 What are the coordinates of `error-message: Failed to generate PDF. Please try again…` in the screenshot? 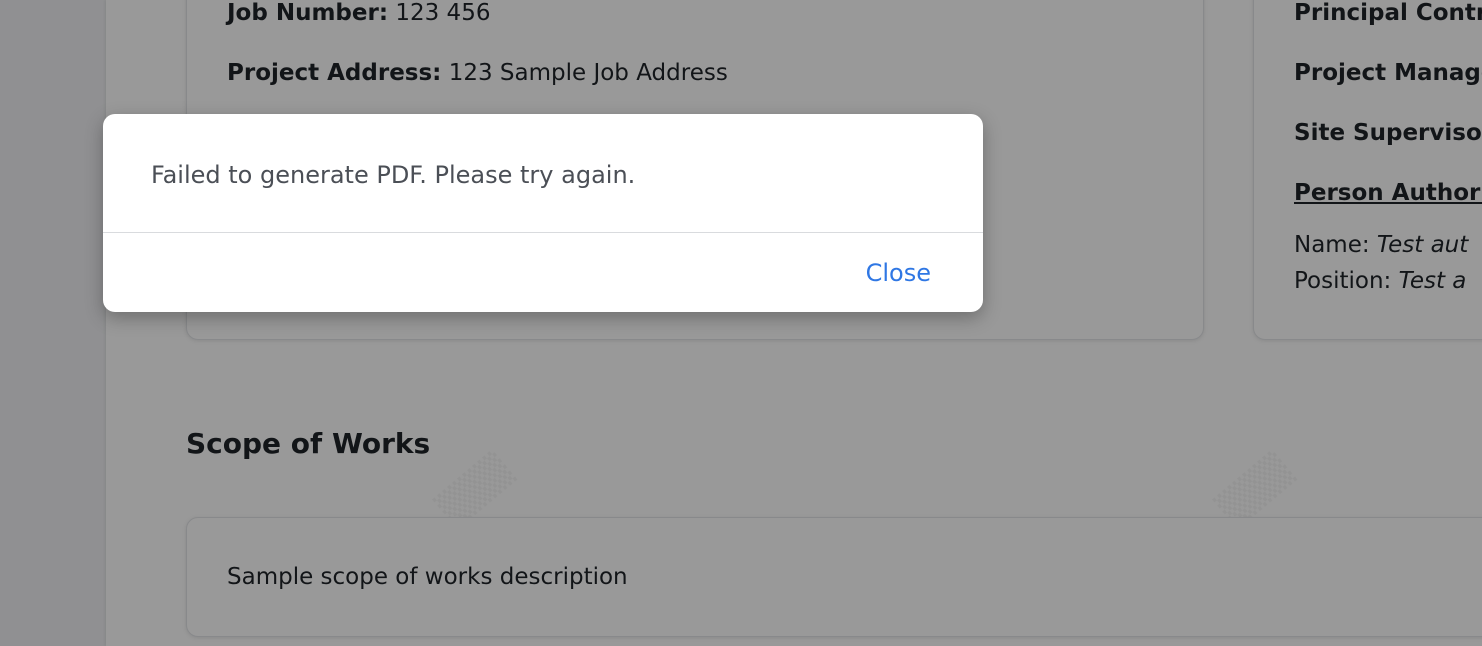 It's located at (393, 175).